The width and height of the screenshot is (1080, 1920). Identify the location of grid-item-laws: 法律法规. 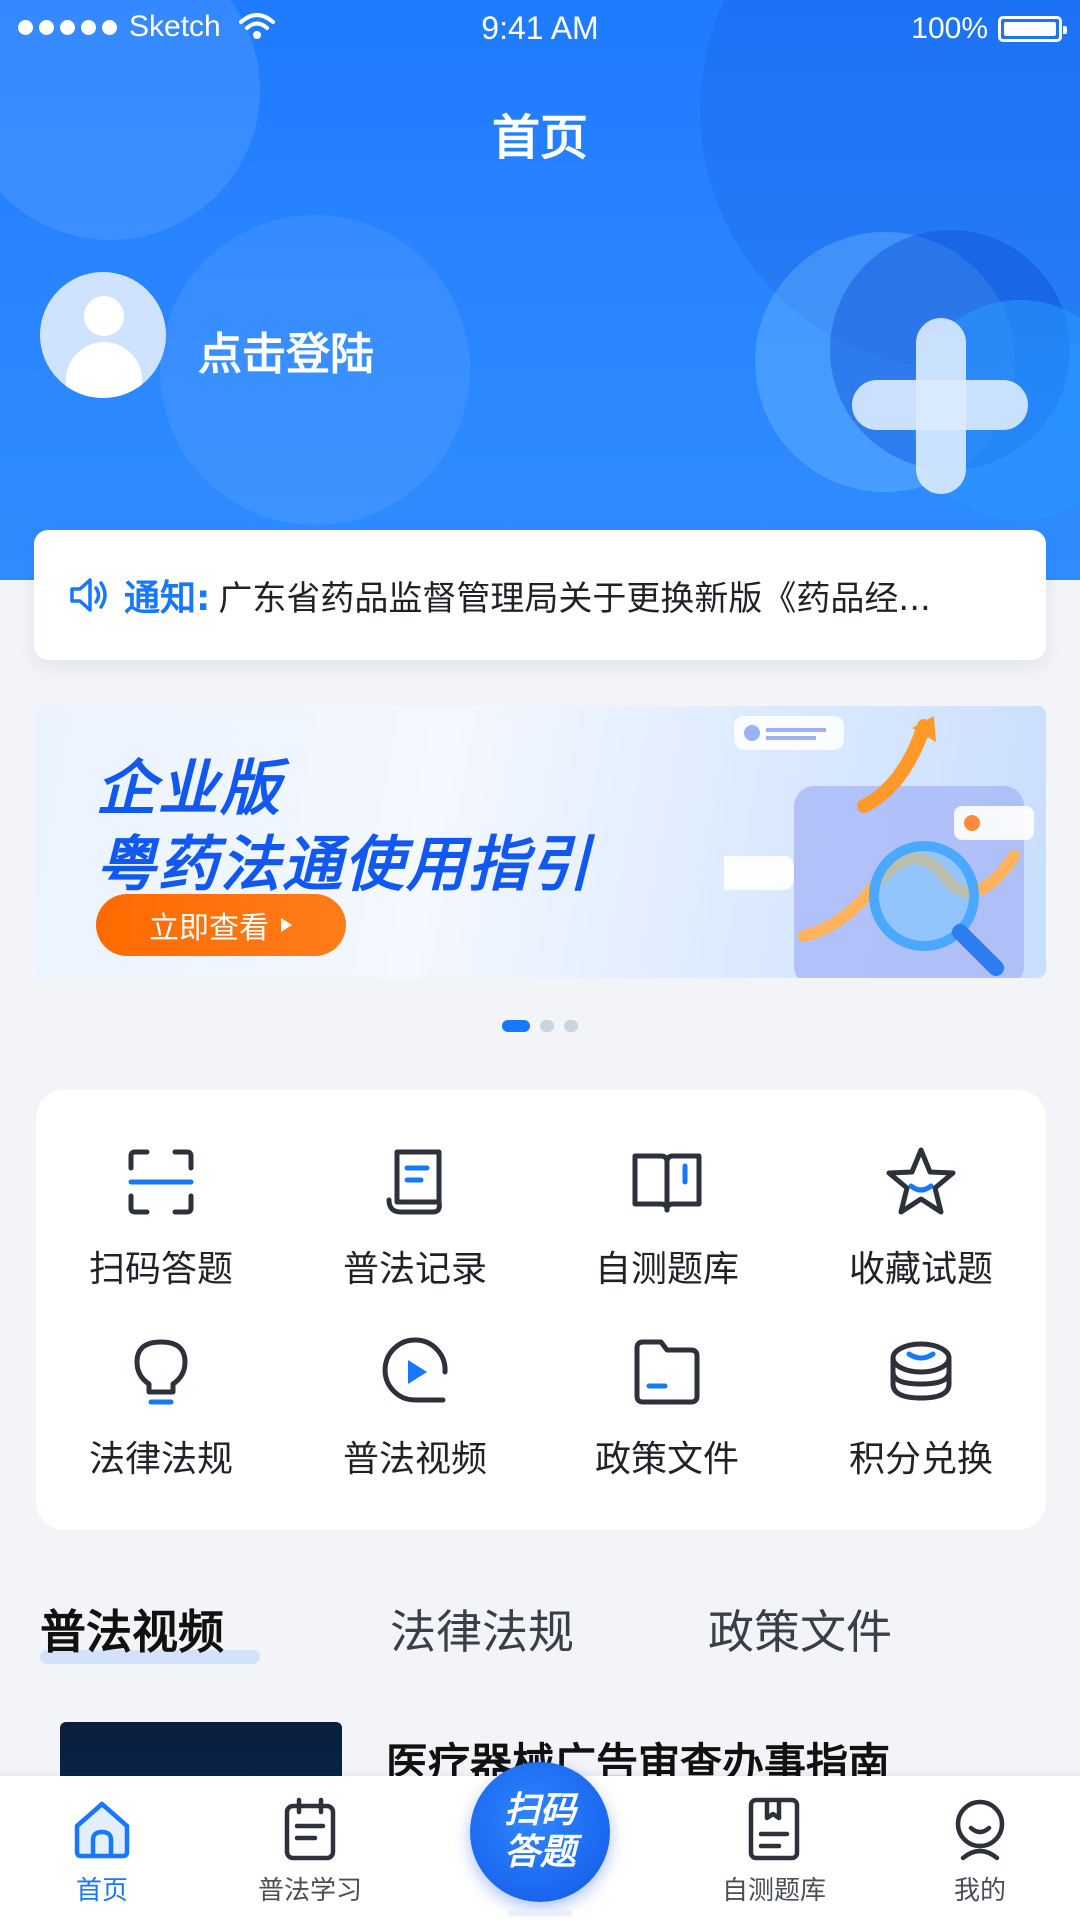
(161, 1407).